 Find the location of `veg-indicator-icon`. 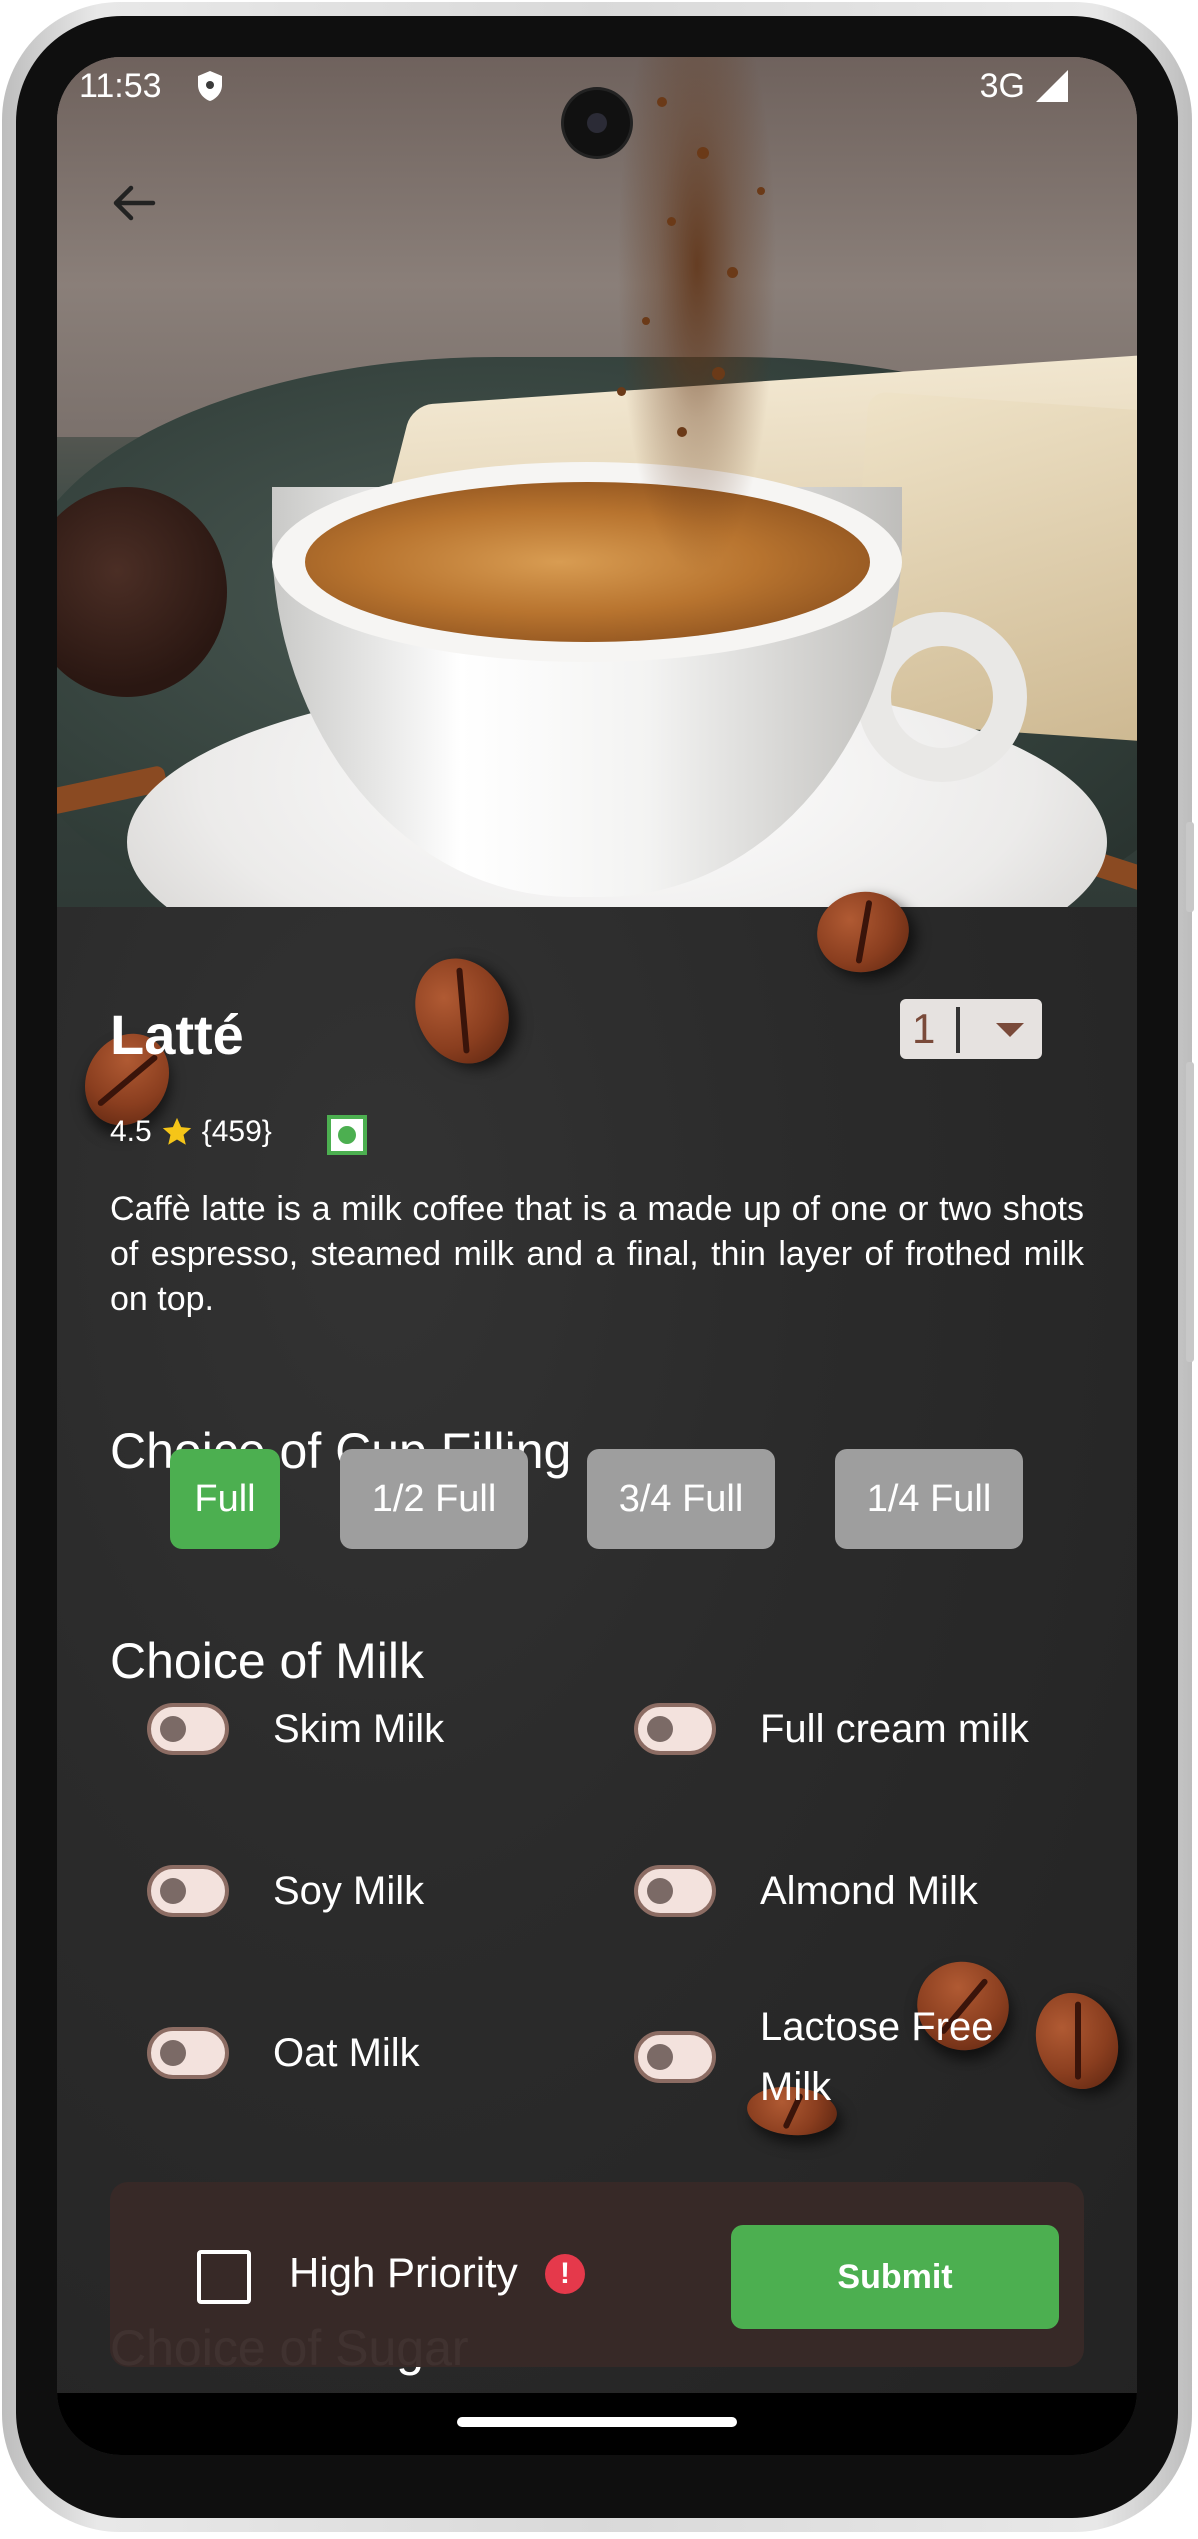

veg-indicator-icon is located at coordinates (347, 1135).